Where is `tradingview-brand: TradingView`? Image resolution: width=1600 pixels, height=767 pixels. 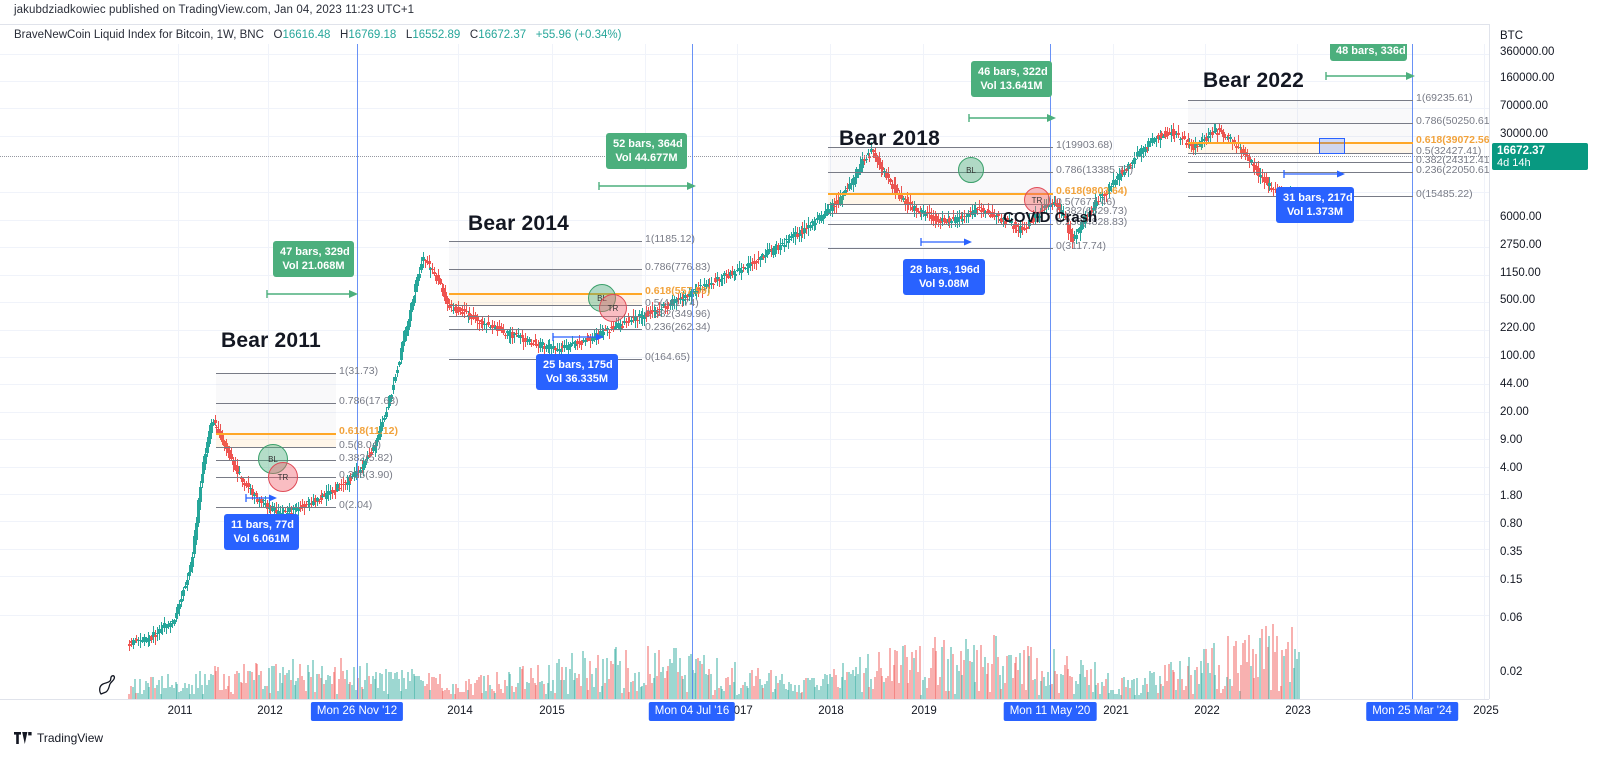 tradingview-brand: TradingView is located at coordinates (70, 738).